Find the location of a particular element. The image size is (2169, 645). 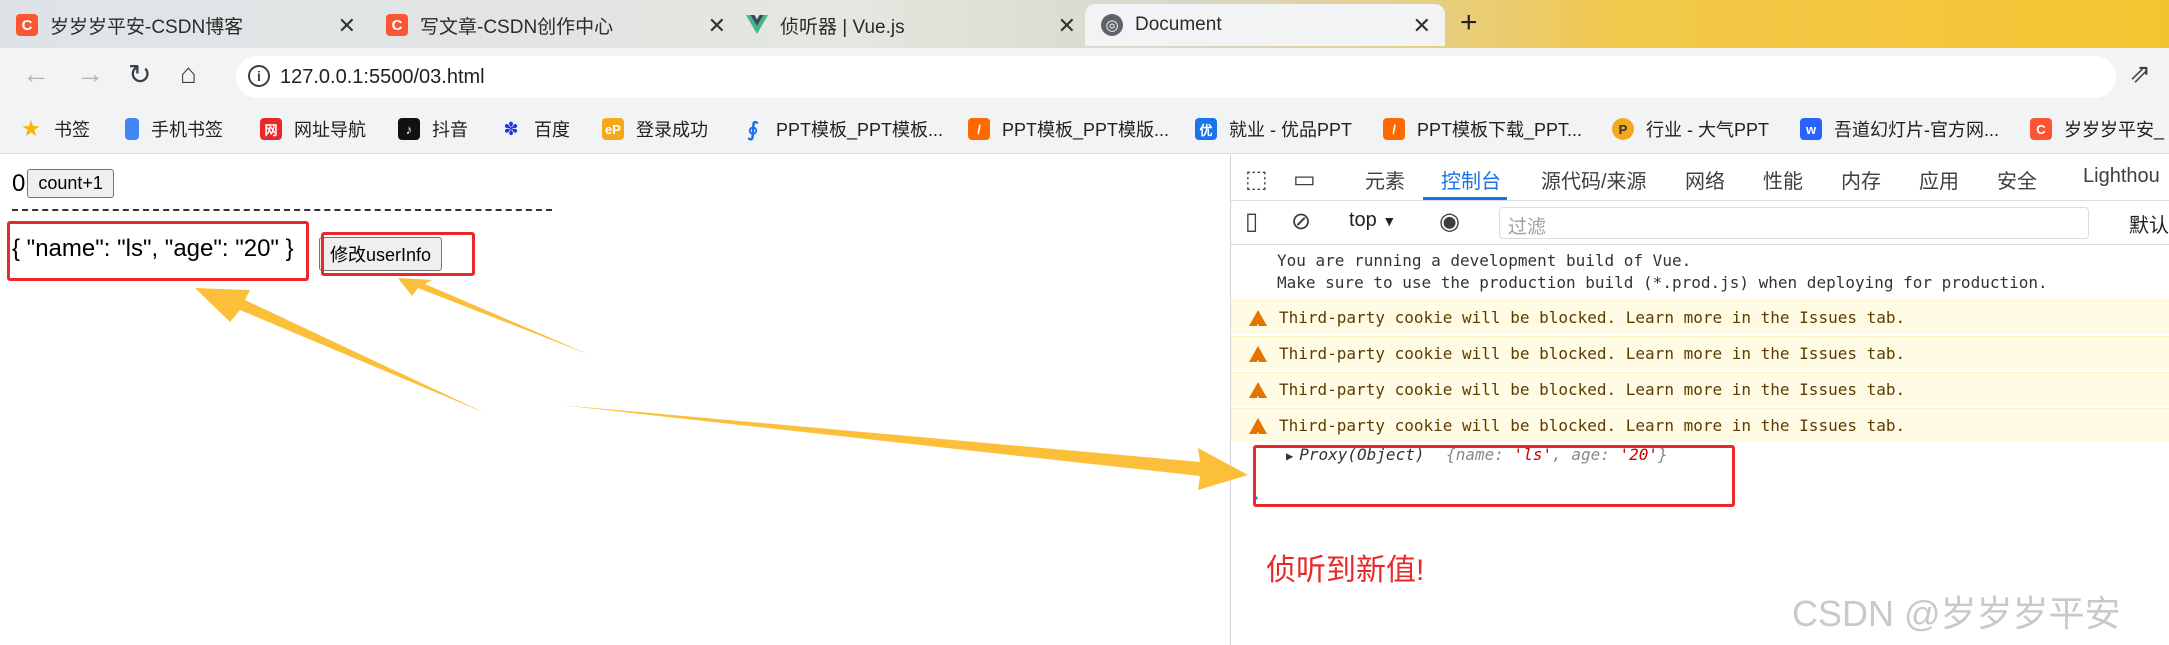

tab-vue-watchers: 侦听器 | Vue.js ✕ is located at coordinates (910, 25).